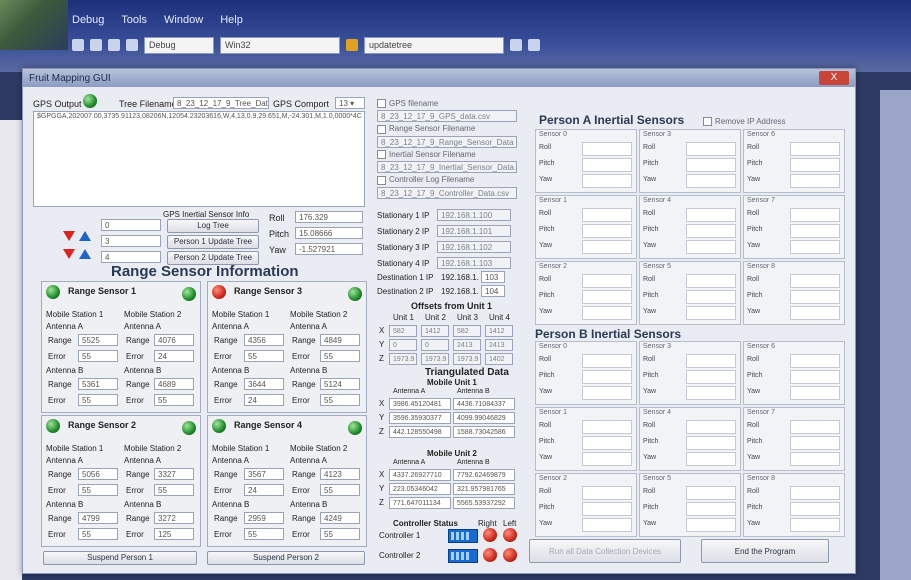  What do you see at coordinates (98, 384) in the screenshot?
I see `range-value-field: 5361` at bounding box center [98, 384].